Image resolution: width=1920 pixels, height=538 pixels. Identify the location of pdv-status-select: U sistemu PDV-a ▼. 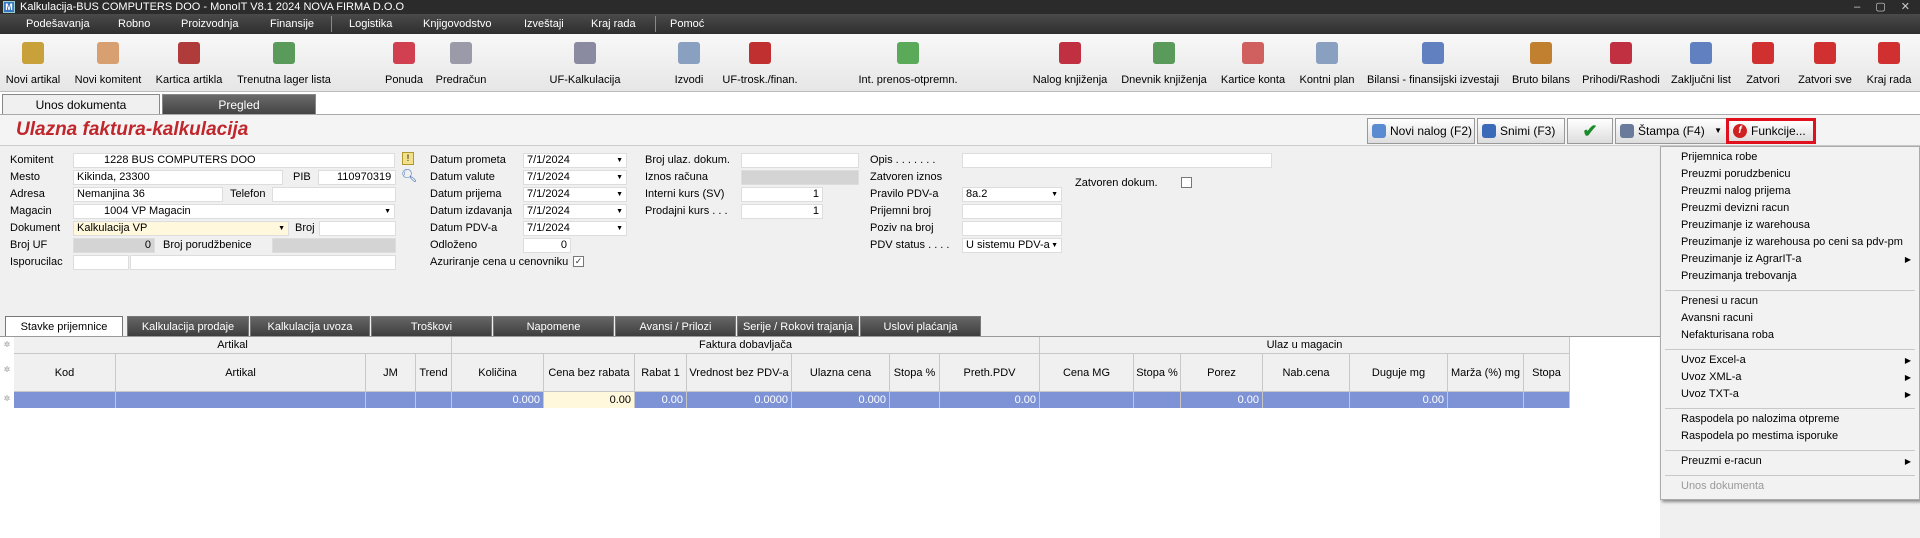
(1012, 245).